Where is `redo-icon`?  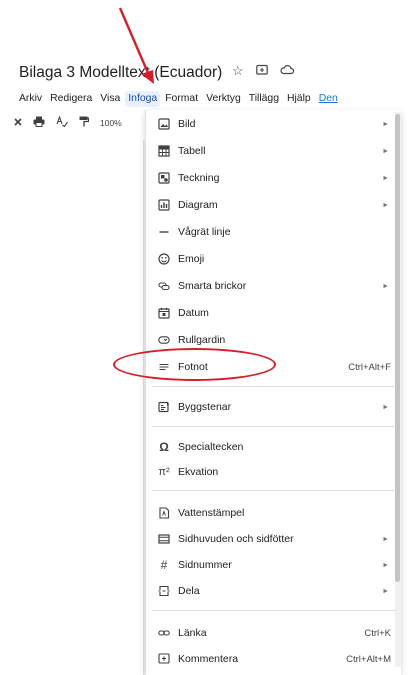
redo-icon is located at coordinates (18, 123).